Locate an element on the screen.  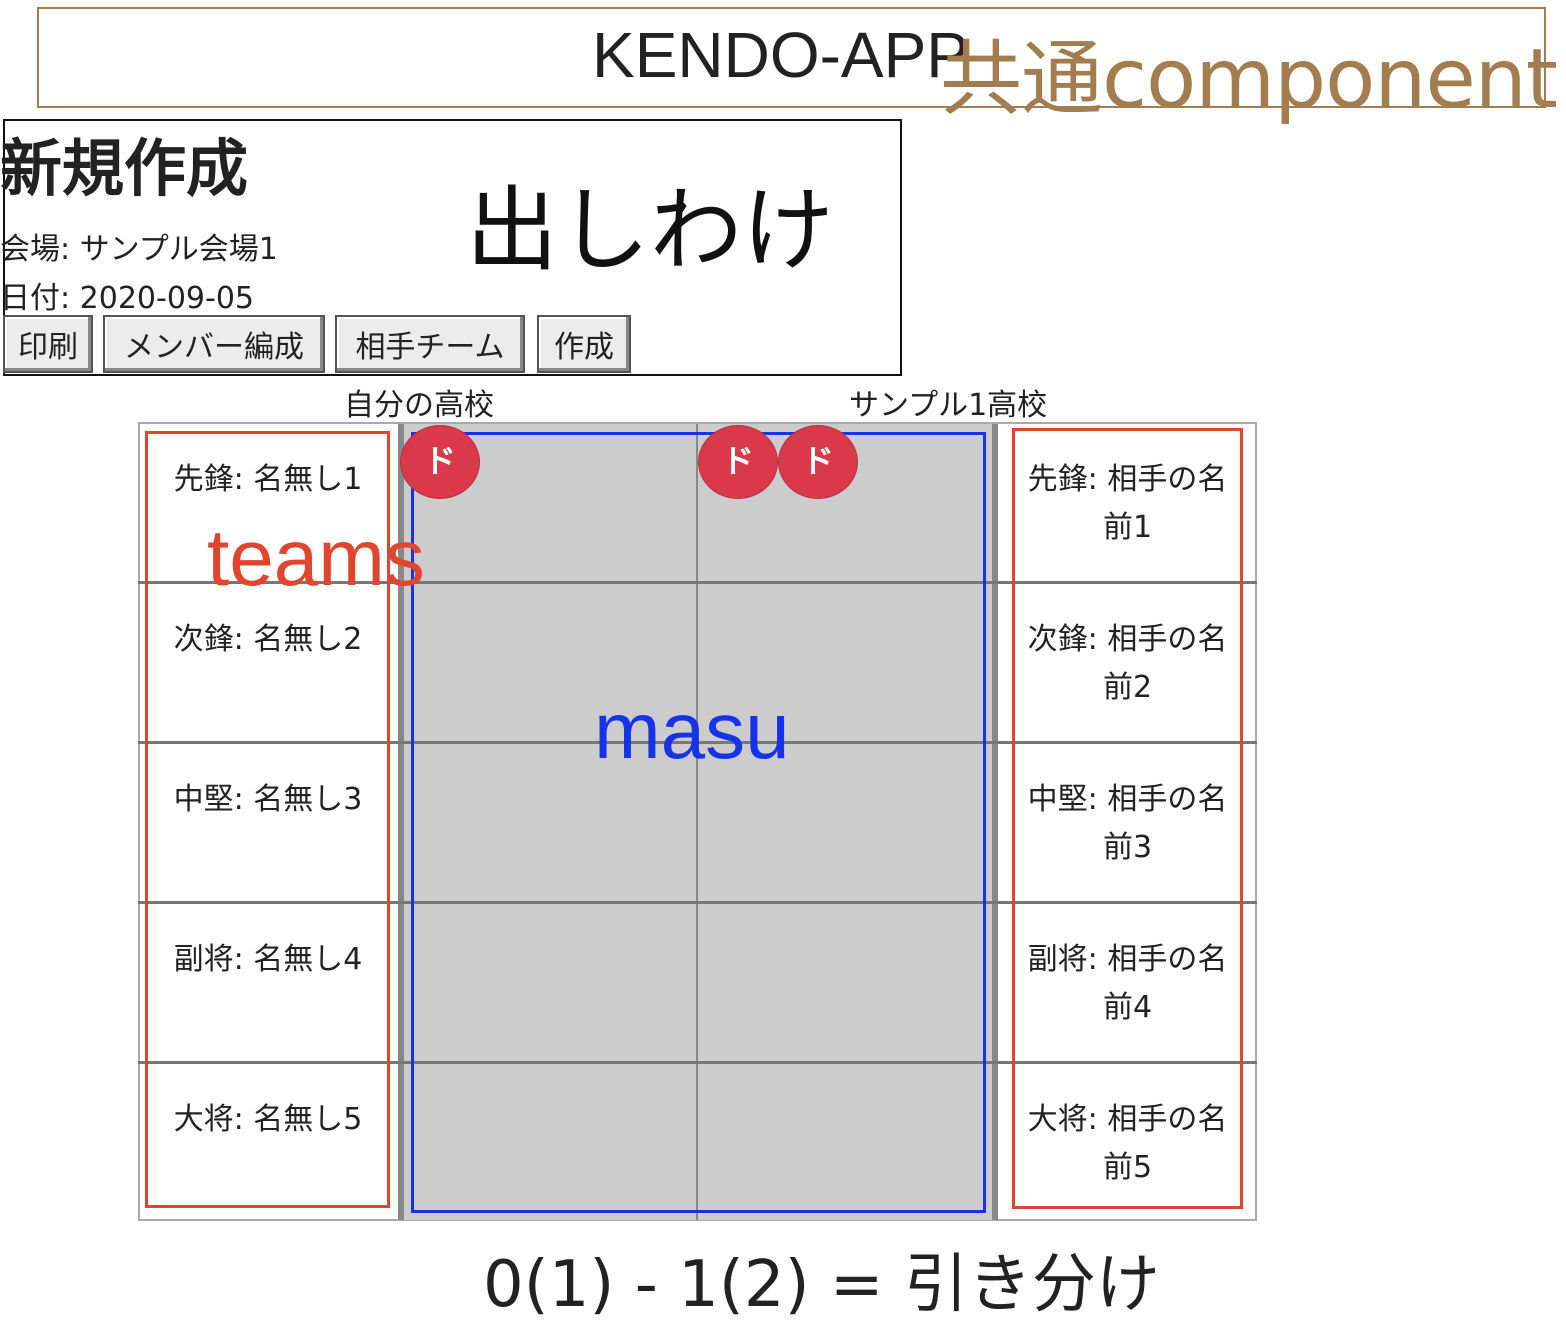
page-title: 新規作成 is located at coordinates (124, 168).